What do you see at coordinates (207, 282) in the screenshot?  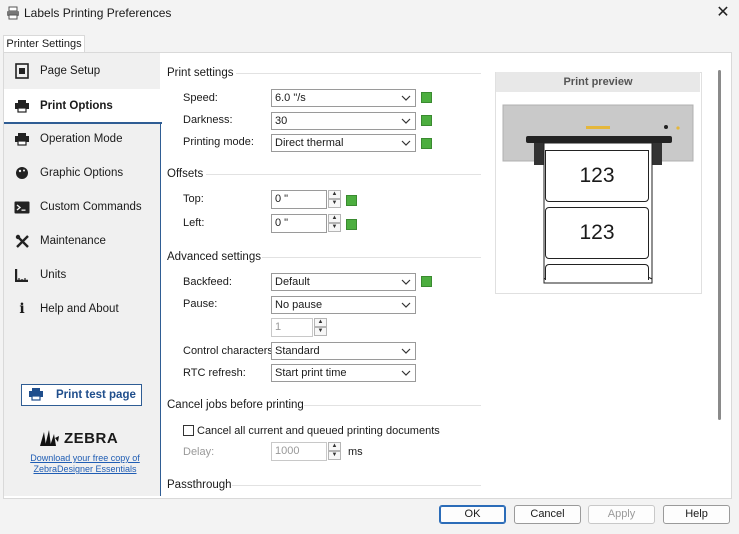 I see `backfeed-label: Backfeed:` at bounding box center [207, 282].